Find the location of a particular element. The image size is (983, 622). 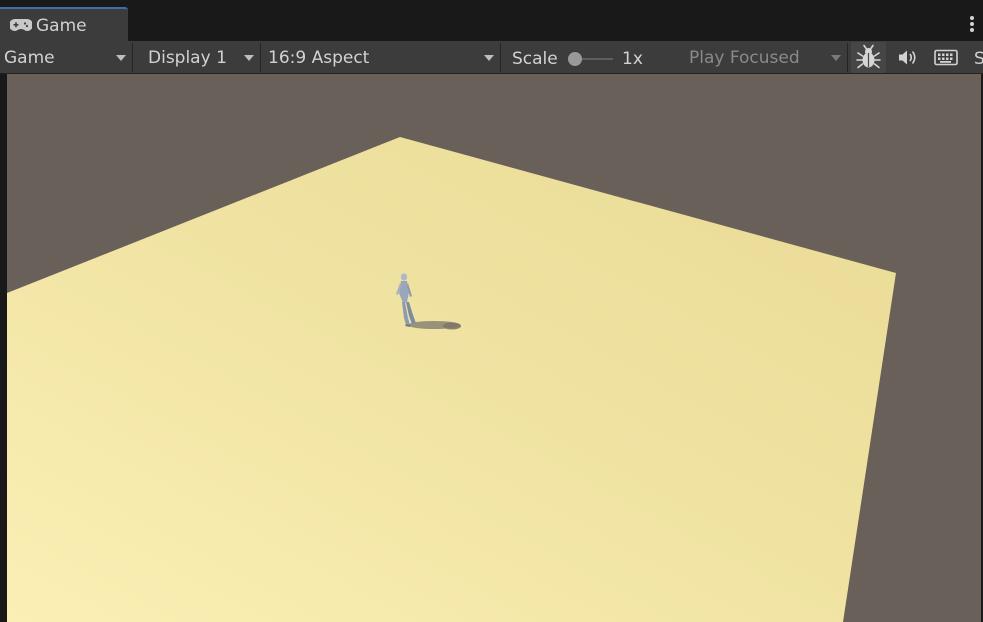

debug-button is located at coordinates (868, 57).